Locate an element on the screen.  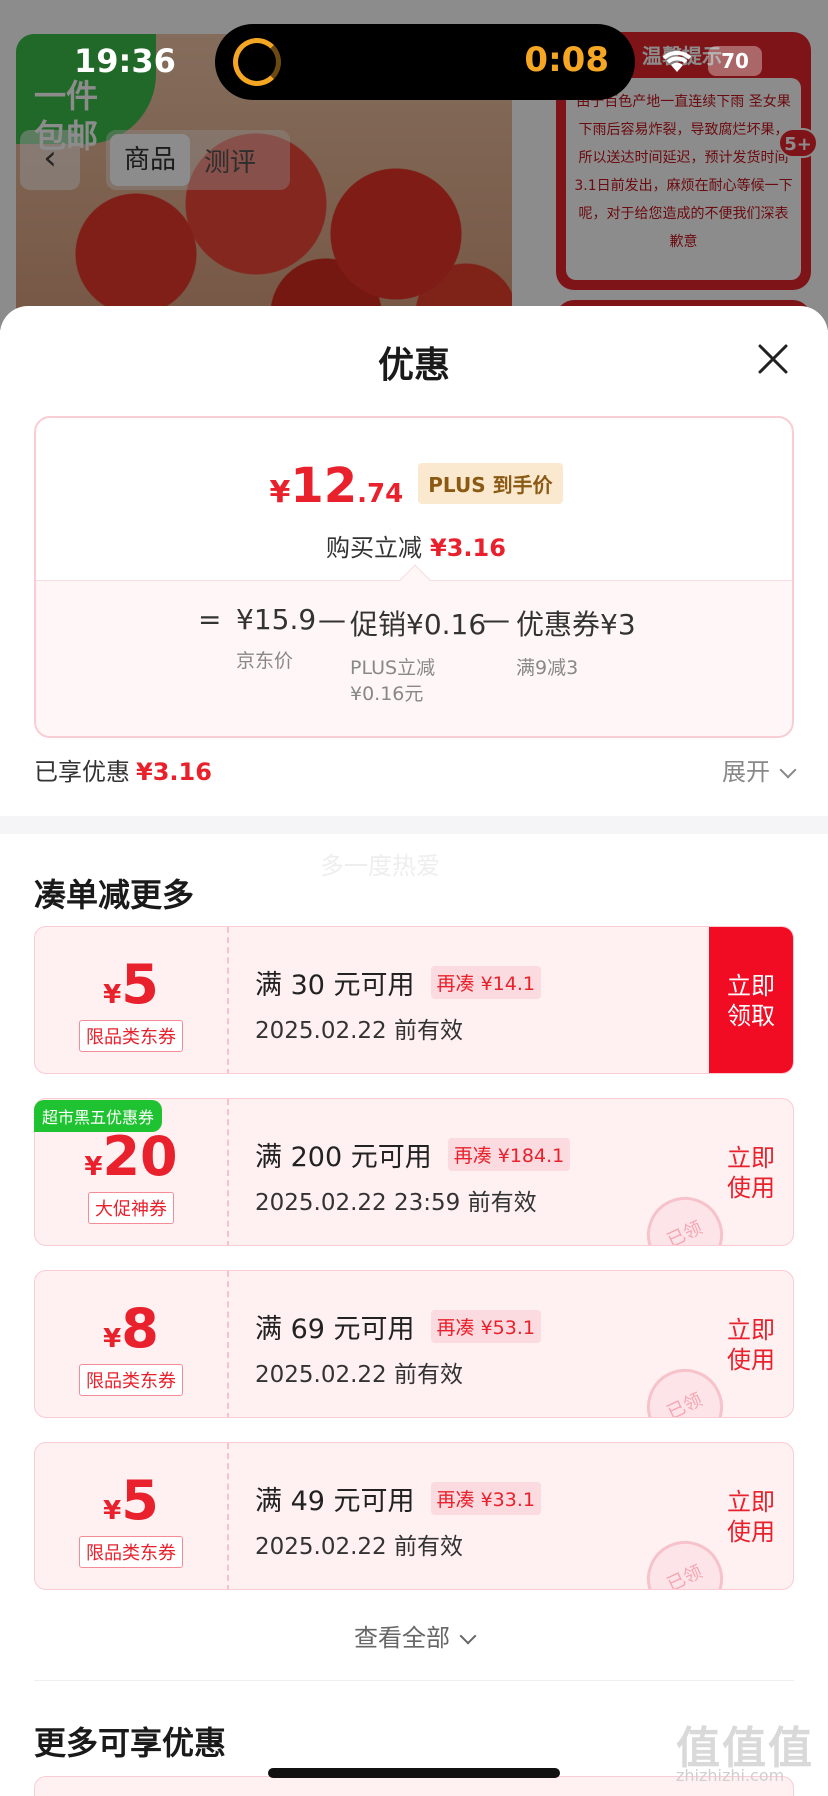
see-all-label: 查看全部 is located at coordinates (402, 1638).